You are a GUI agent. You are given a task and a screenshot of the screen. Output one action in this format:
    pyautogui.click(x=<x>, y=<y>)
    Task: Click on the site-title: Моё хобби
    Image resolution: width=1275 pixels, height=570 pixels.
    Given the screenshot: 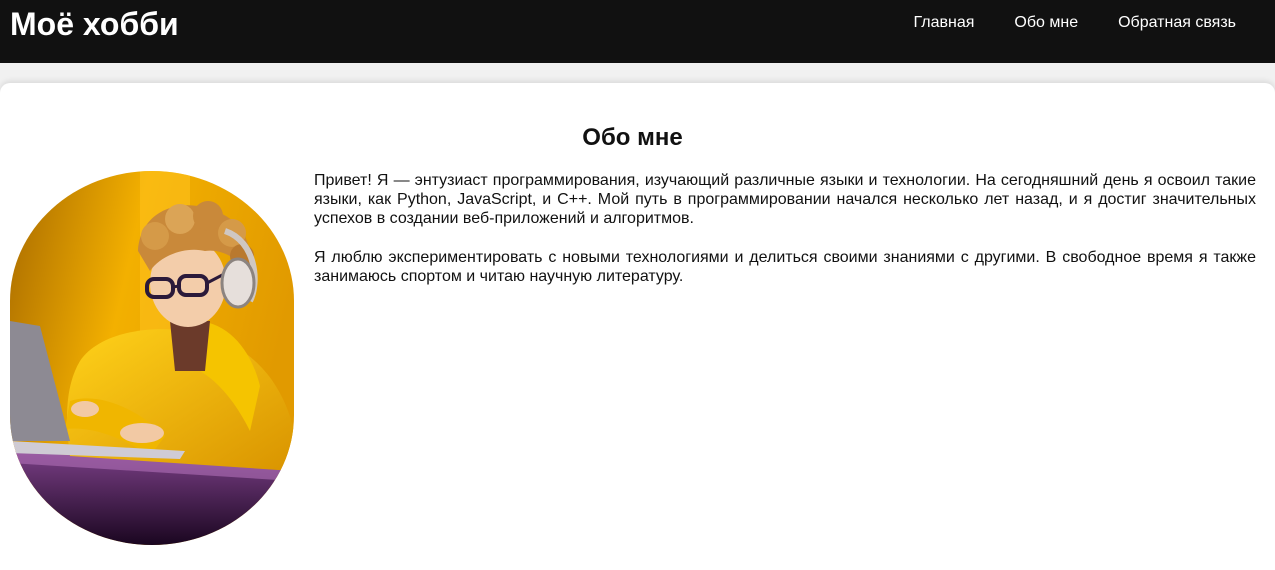 What is the action you would take?
    pyautogui.click(x=94, y=24)
    